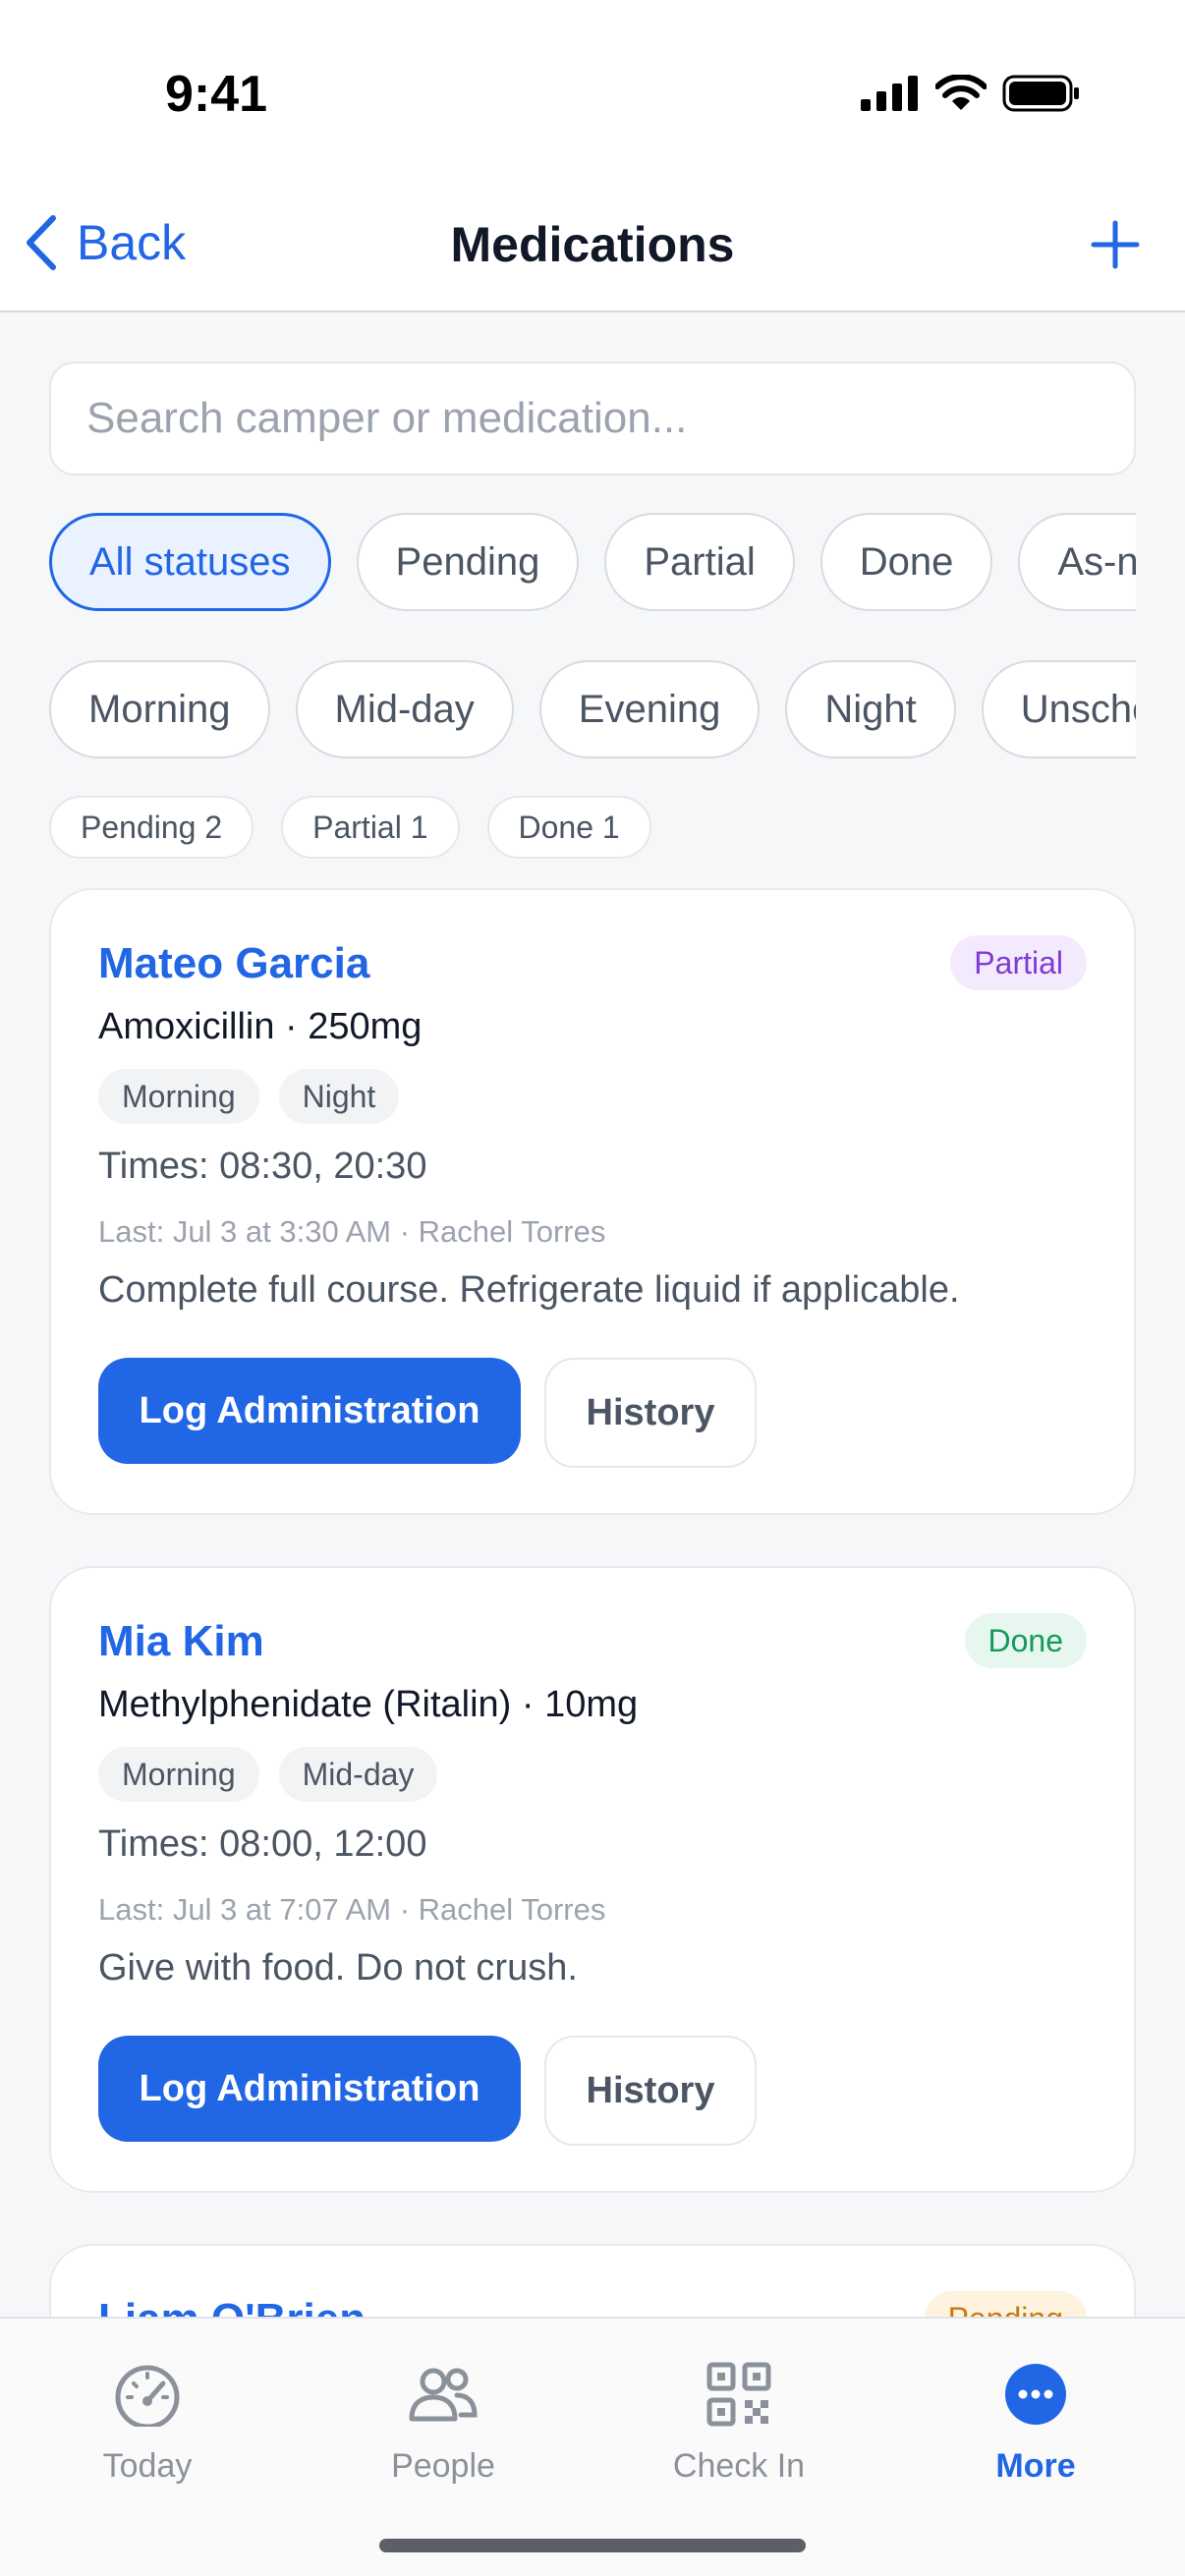  Describe the element at coordinates (338, 1967) in the screenshot. I see `medication-note: Give with food. Do not crush.` at that location.